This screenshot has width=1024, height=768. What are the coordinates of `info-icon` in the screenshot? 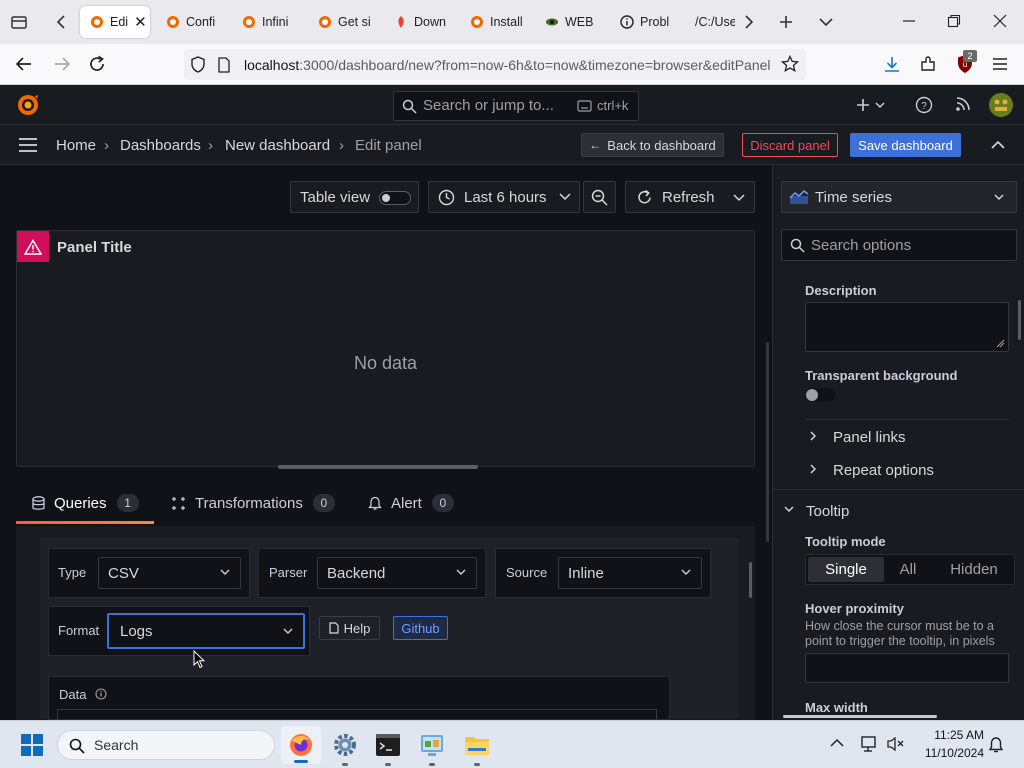 It's located at (101, 694).